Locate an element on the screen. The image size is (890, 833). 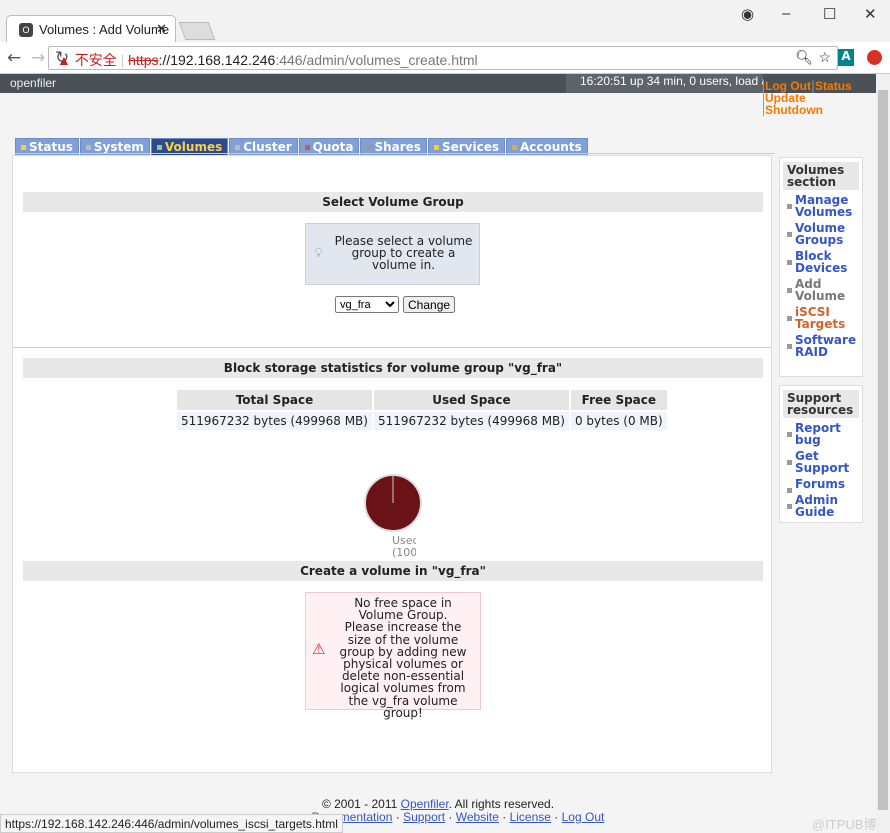
openfiler-link: Openfiler is located at coordinates (425, 804).